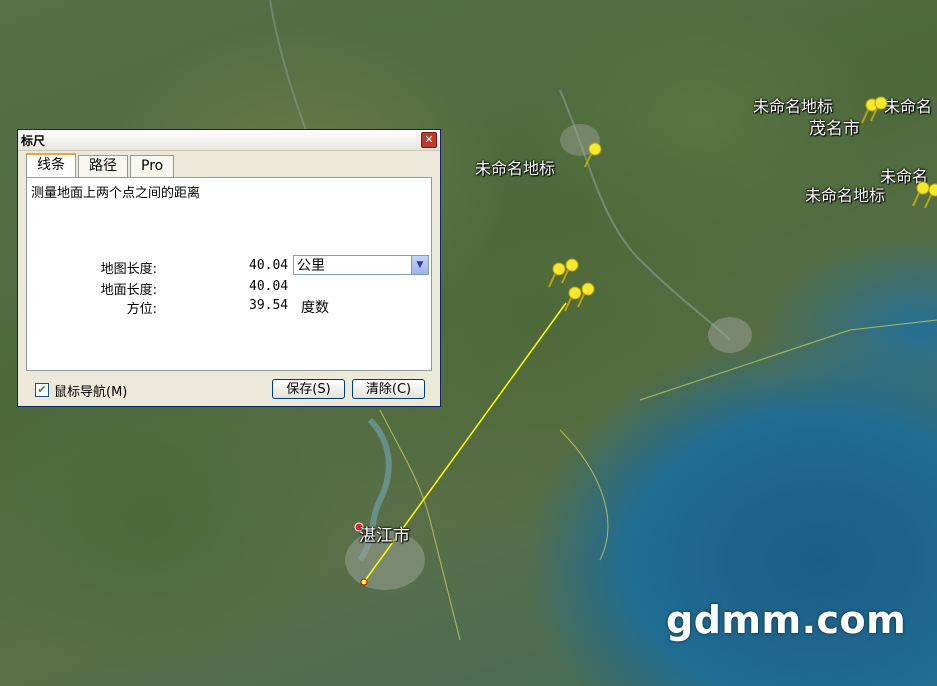 The width and height of the screenshot is (937, 686). What do you see at coordinates (384, 536) in the screenshot?
I see `city-label-zhanjiang: 湛江市` at bounding box center [384, 536].